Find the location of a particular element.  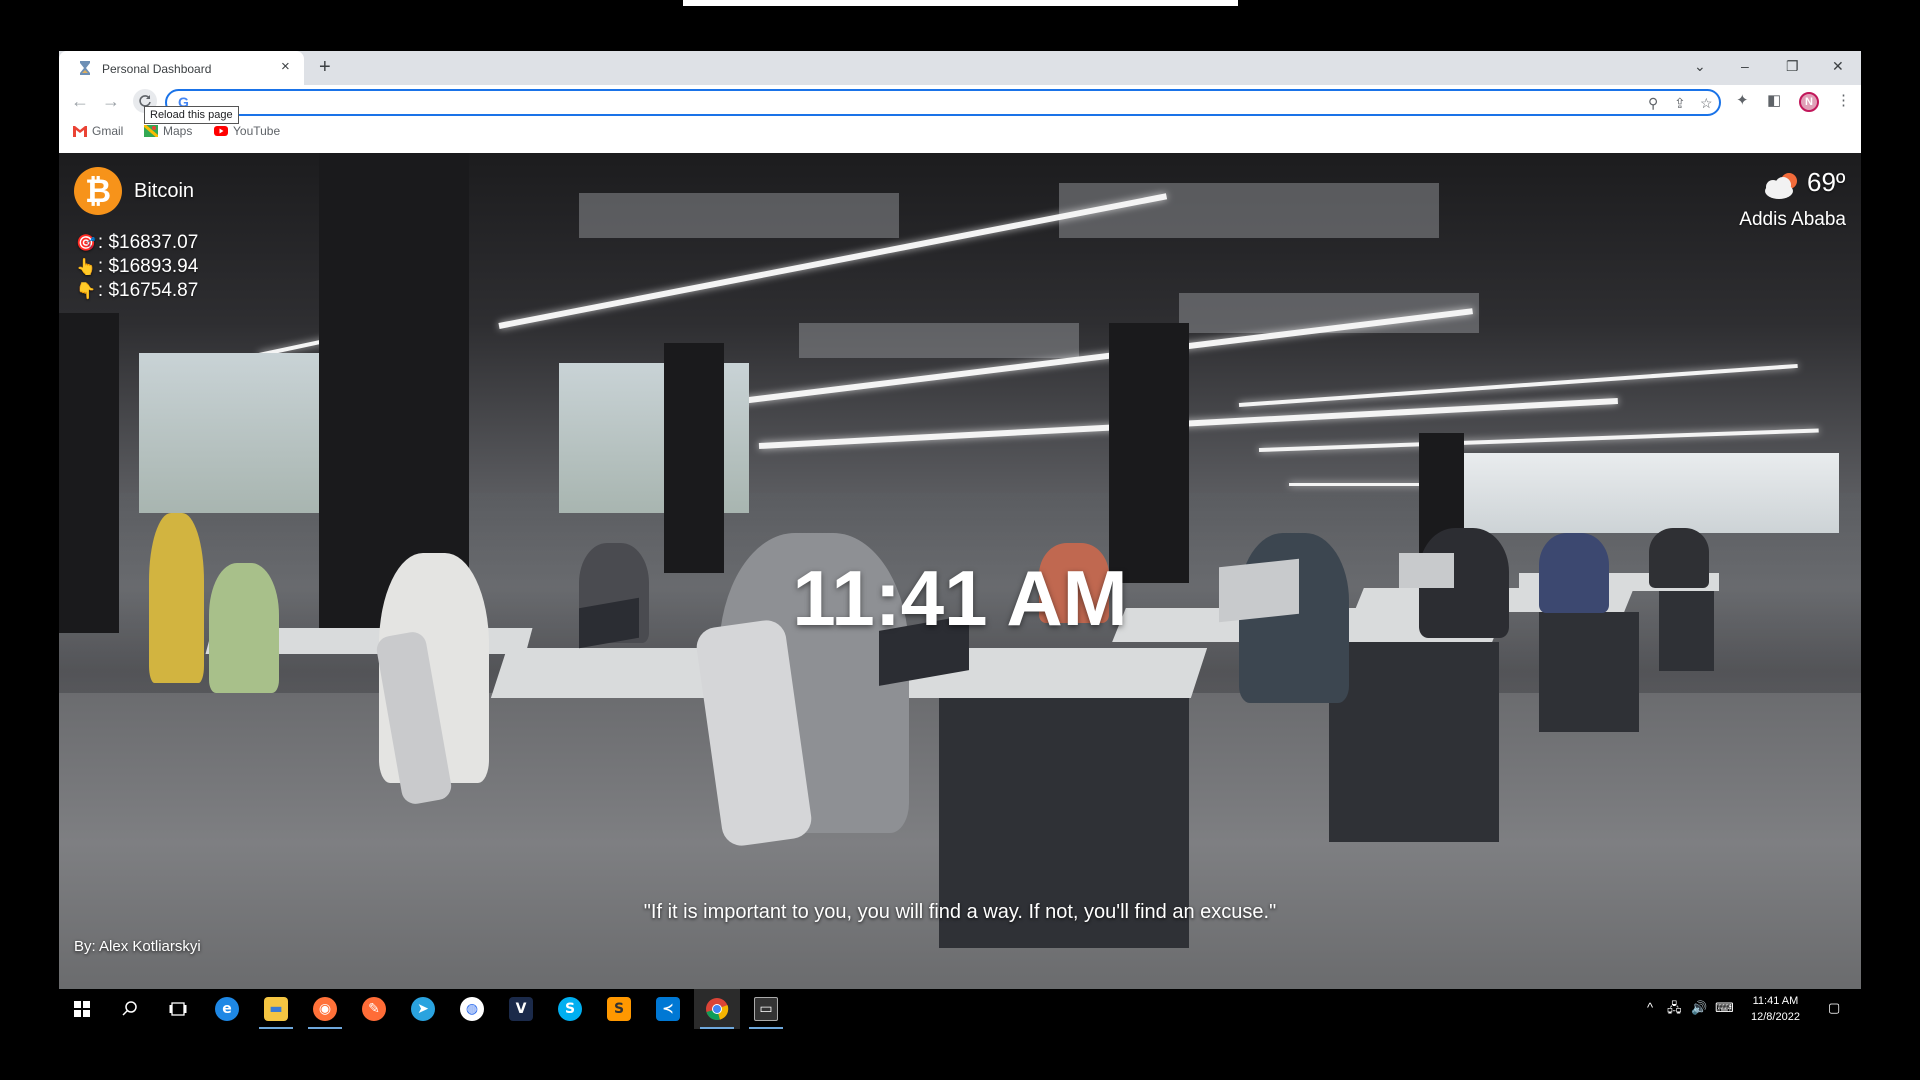

bitcoin-logo-icon: ₿ is located at coordinates (98, 191).